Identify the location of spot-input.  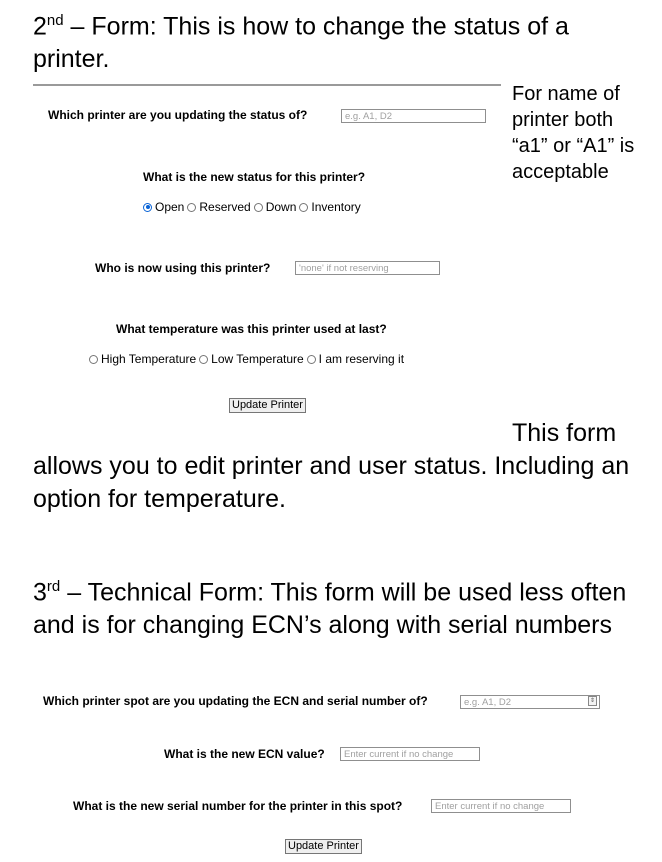
(530, 702).